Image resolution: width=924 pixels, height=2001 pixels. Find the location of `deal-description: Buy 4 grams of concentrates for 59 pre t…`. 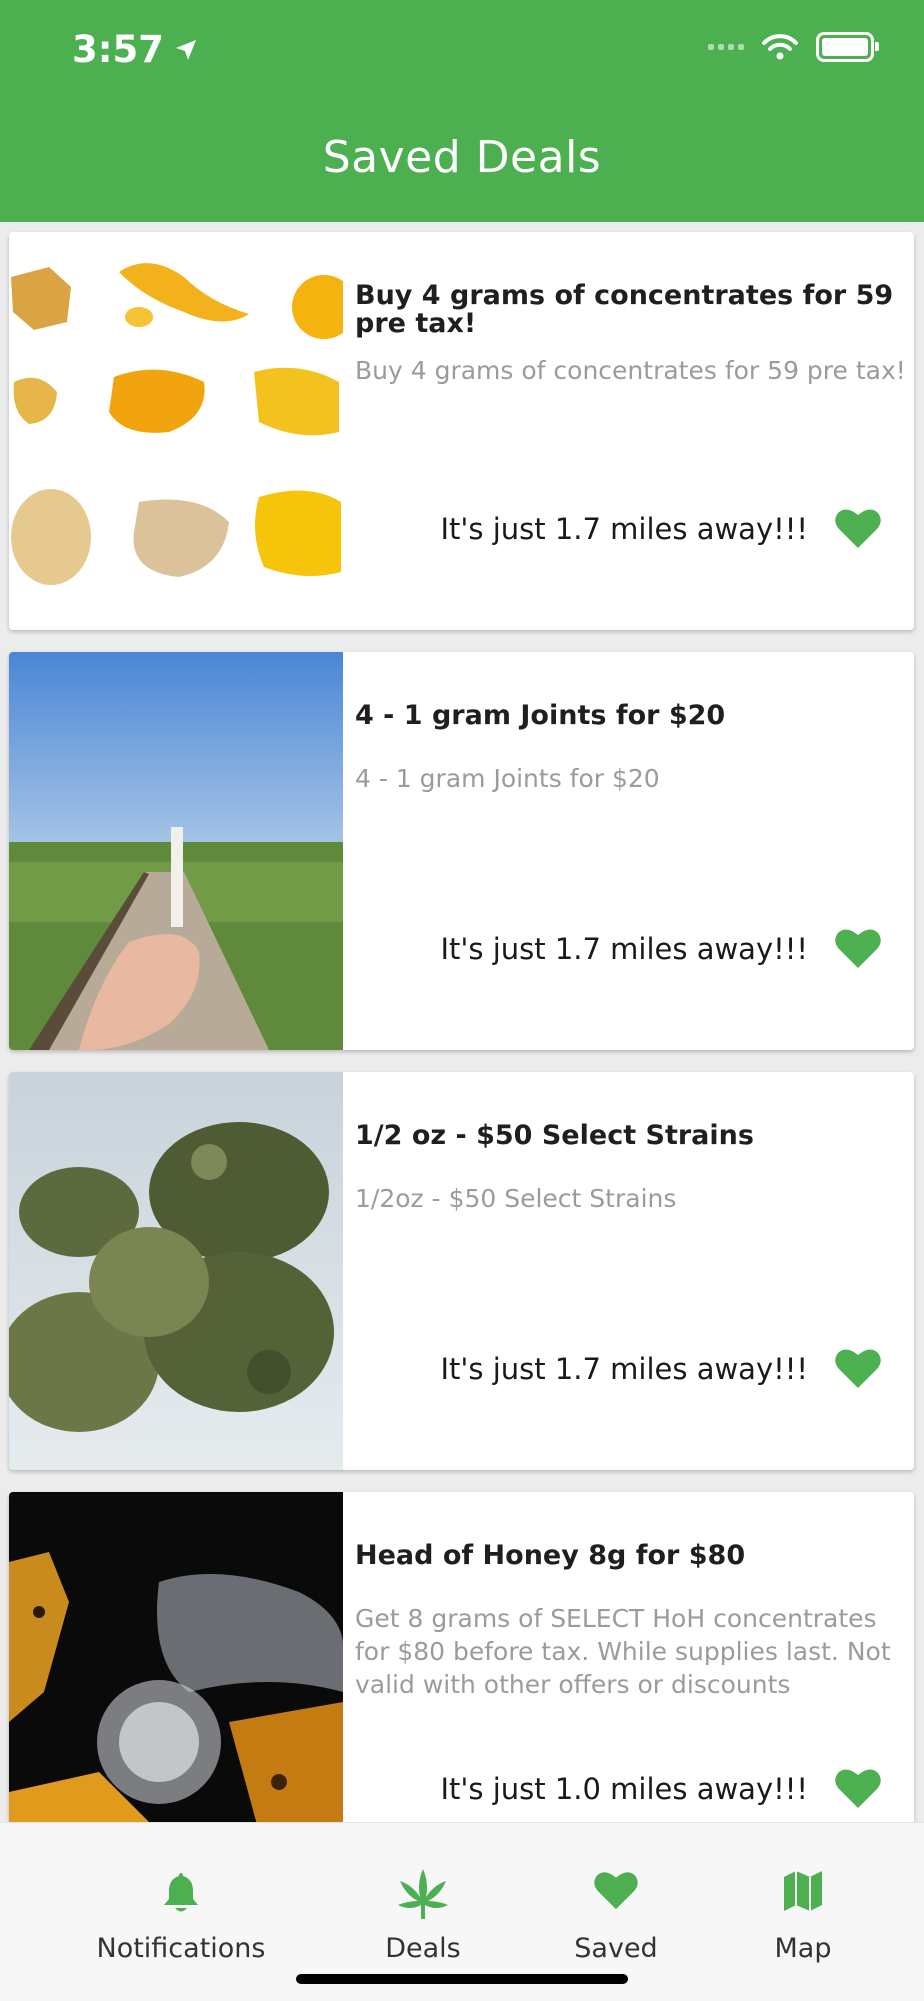

deal-description: Buy 4 grams of concentrates for 59 pre t… is located at coordinates (630, 370).